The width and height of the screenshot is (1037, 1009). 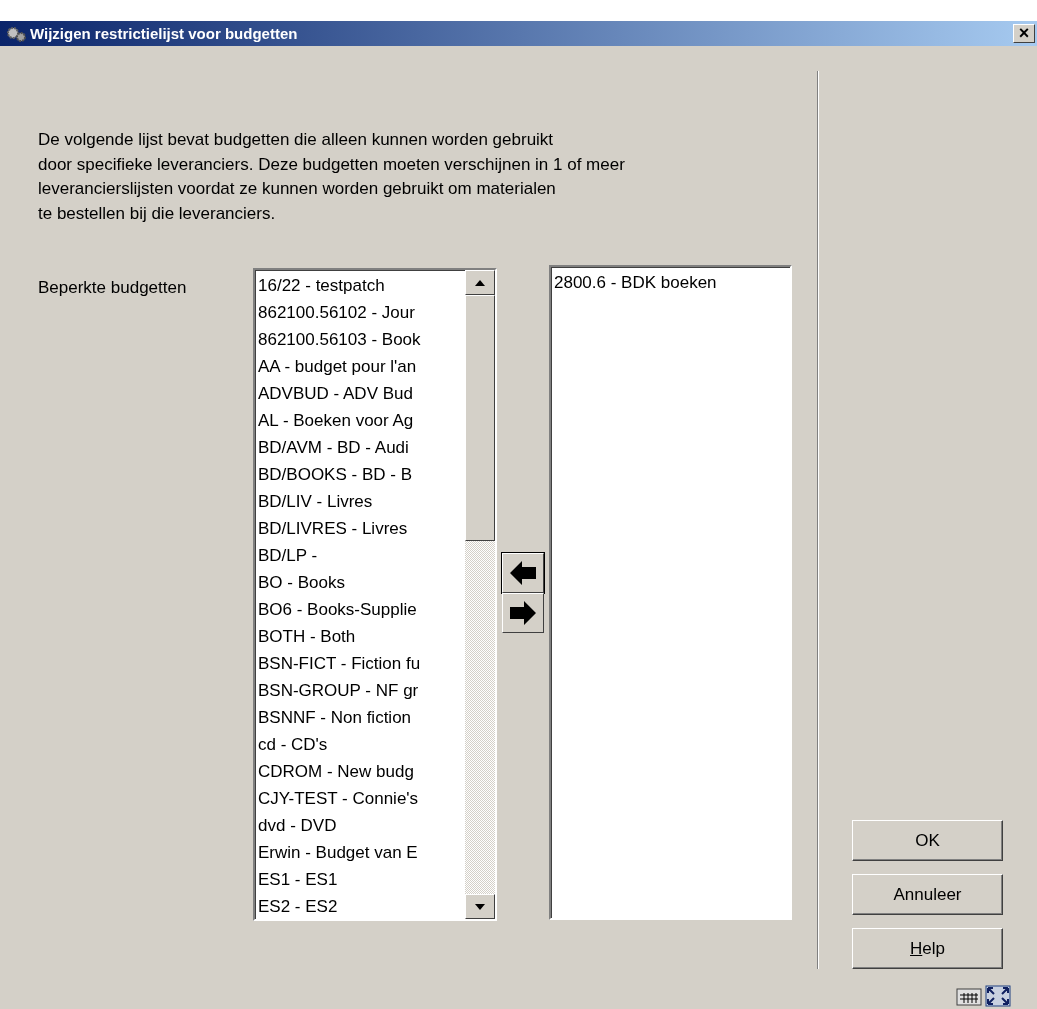 What do you see at coordinates (361, 825) in the screenshot?
I see `list-item: dvd - DVD` at bounding box center [361, 825].